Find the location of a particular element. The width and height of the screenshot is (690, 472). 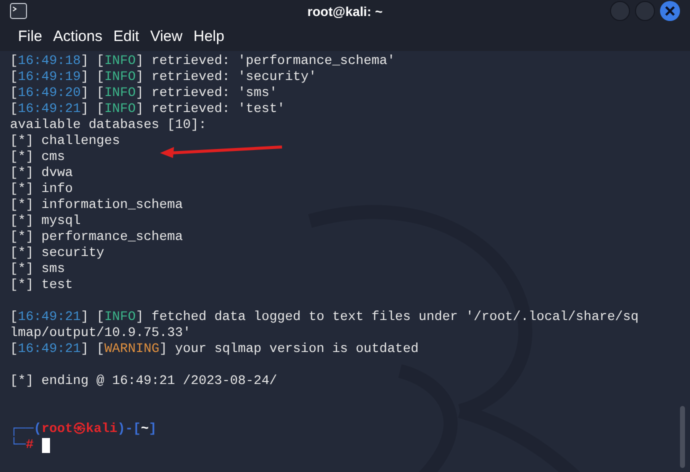

output-line: [*] challenges is located at coordinates (65, 141).